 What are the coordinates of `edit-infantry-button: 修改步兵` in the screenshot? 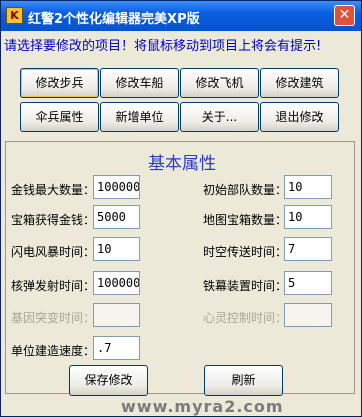 It's located at (59, 83).